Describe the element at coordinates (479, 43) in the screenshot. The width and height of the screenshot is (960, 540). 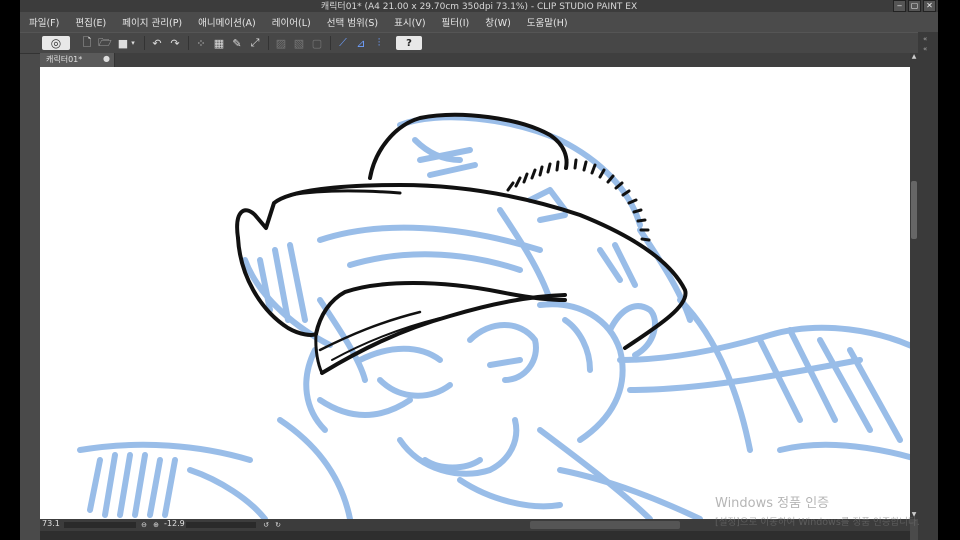
I see `command-bar: ◎ 🗋 🗁 ■ ▾ ↶ ↷ ⁘ ▦ ✎ ⤢ ▨ ▧ ▢ ⟋ ⊿ ⫶ ?` at that location.